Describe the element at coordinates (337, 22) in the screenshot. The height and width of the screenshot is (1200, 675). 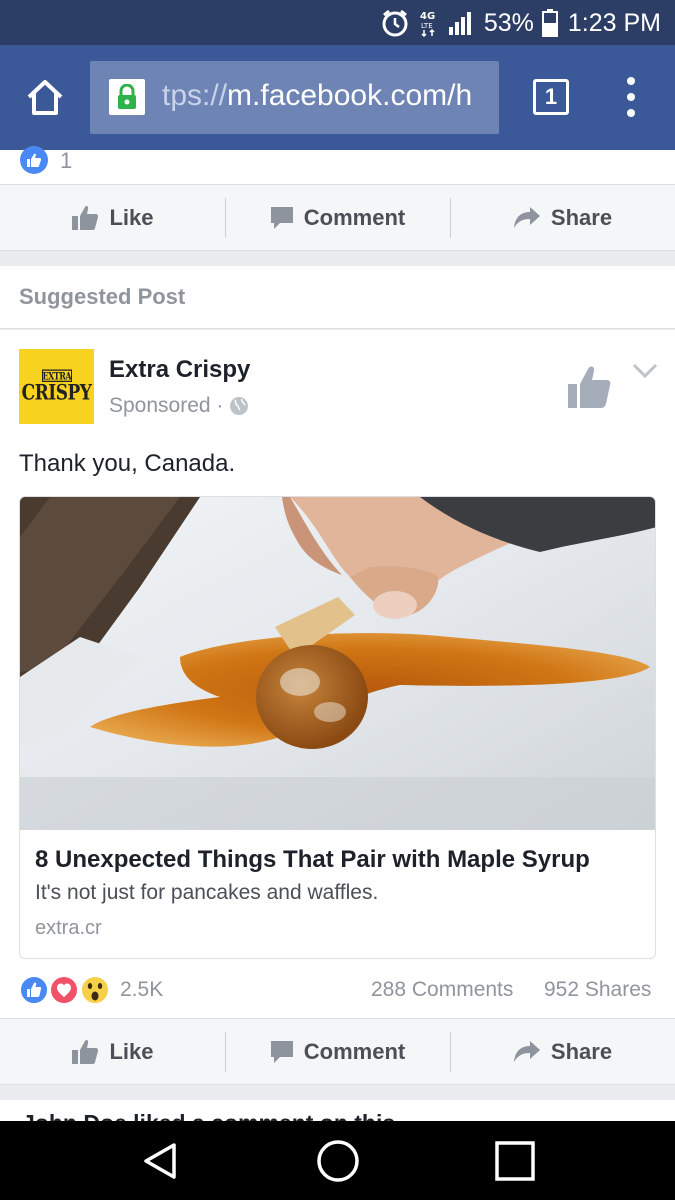
I see `status-bar: 4G LTE 53% 1:23 PM` at that location.